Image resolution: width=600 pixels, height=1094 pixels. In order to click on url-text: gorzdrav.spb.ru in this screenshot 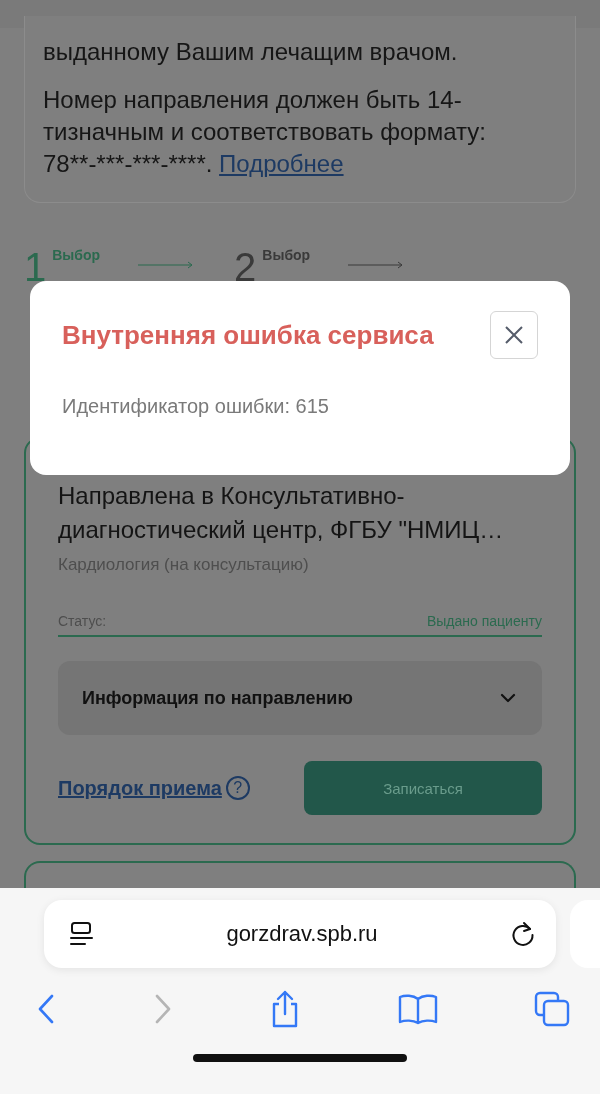, I will do `click(302, 934)`.